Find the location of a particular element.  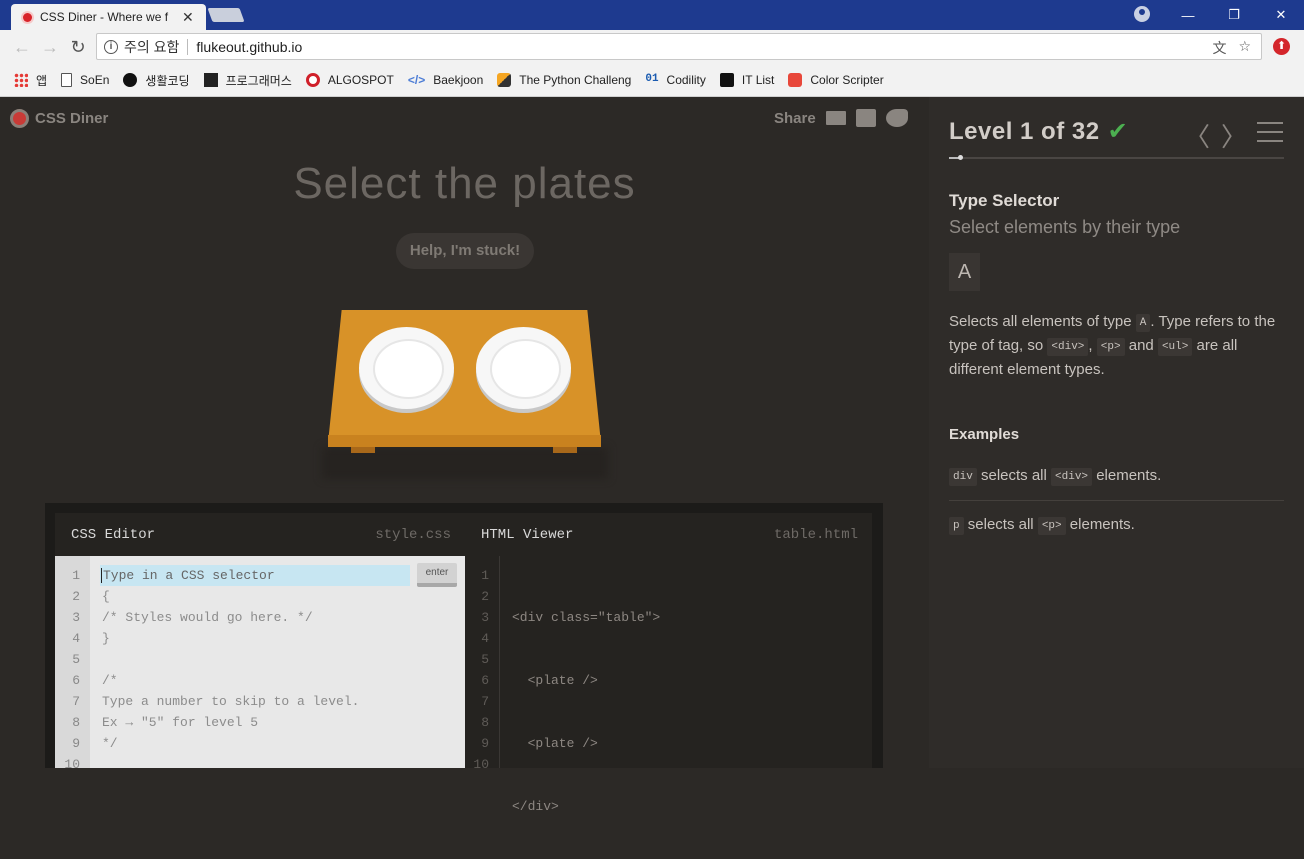

brand-name: CSS Diner is located at coordinates (72, 118).